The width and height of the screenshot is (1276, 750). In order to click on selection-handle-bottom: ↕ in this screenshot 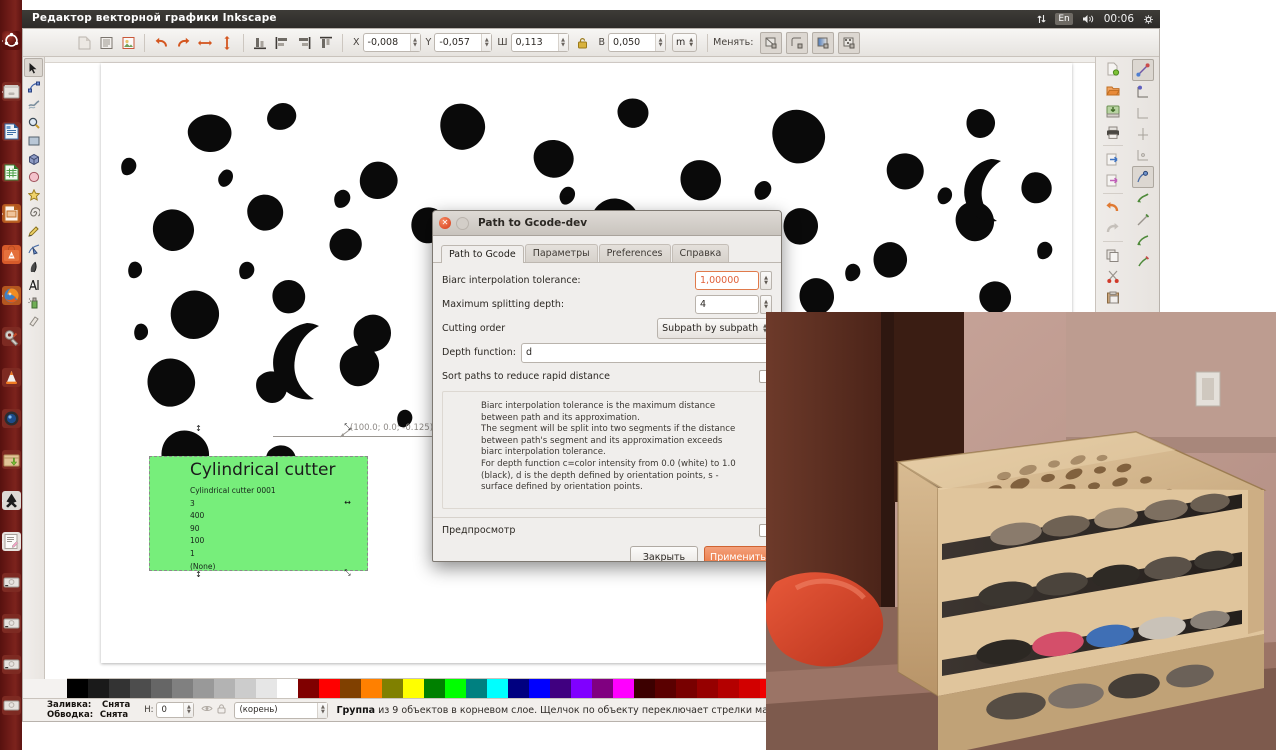, I will do `click(198, 575)`.